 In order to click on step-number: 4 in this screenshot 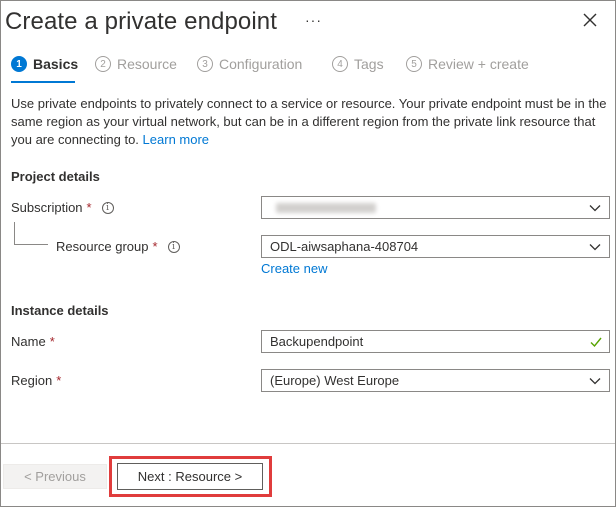, I will do `click(340, 64)`.